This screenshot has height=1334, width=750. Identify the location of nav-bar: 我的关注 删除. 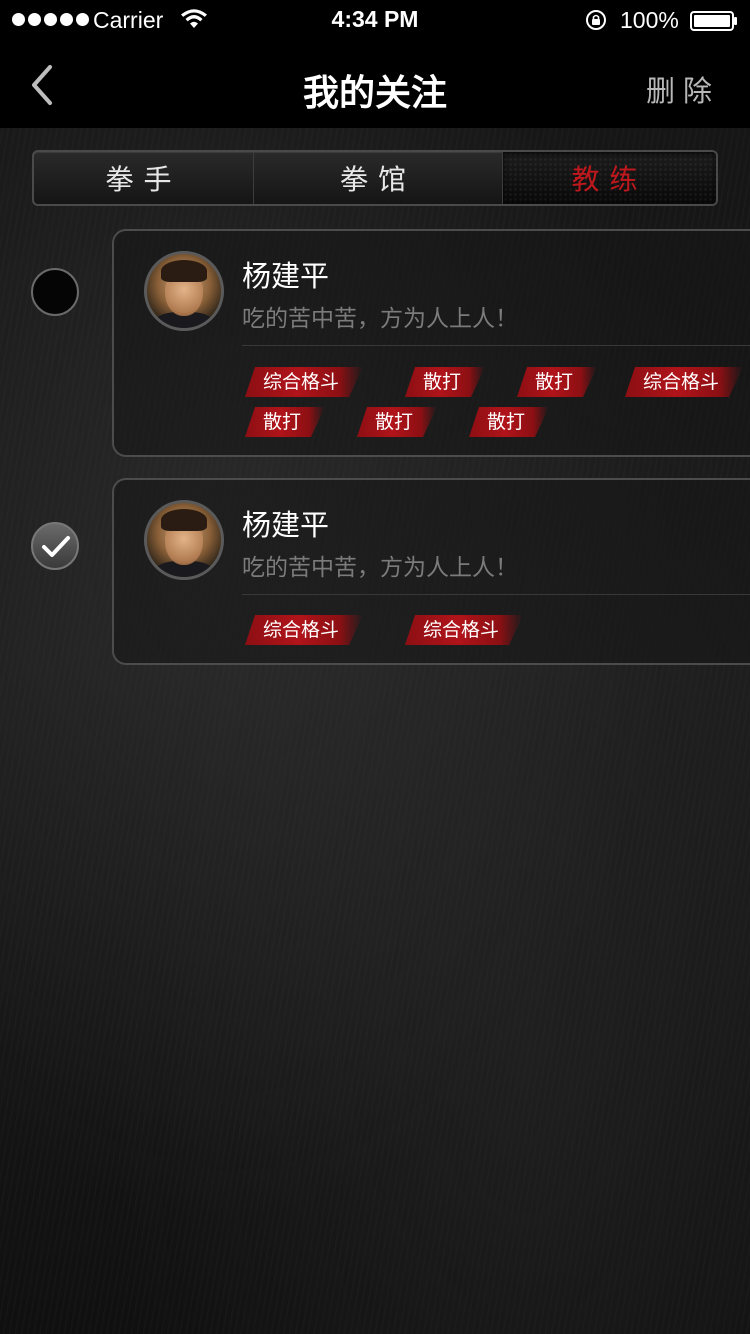
(375, 84).